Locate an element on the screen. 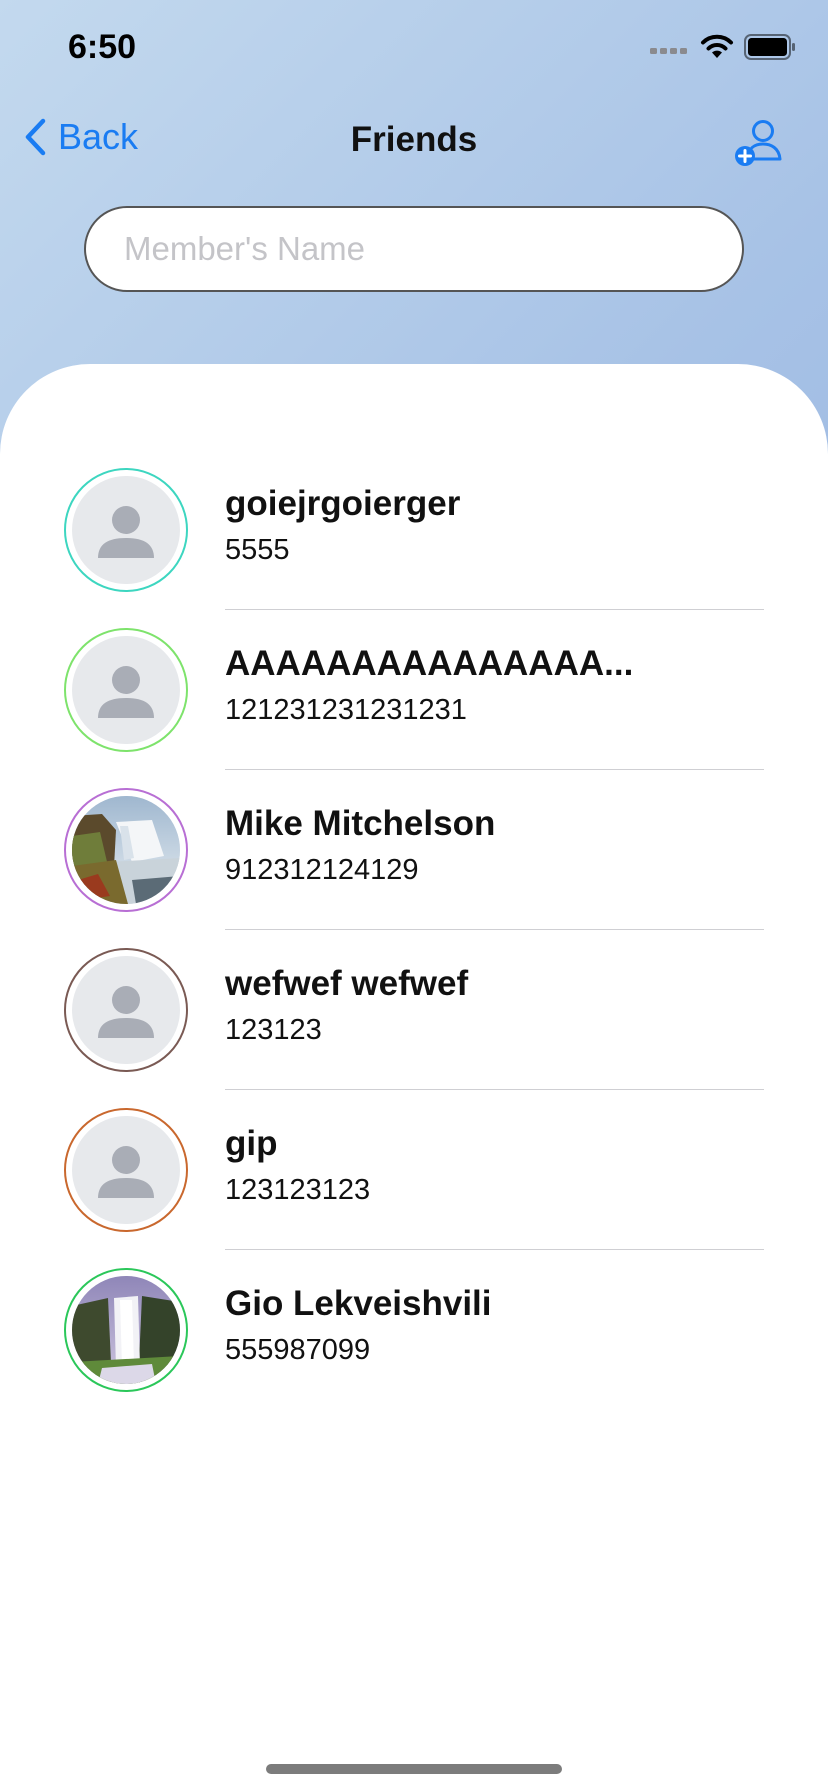 This screenshot has width=828, height=1792. friend-name: Gio Lekveishvili is located at coordinates (358, 1303).